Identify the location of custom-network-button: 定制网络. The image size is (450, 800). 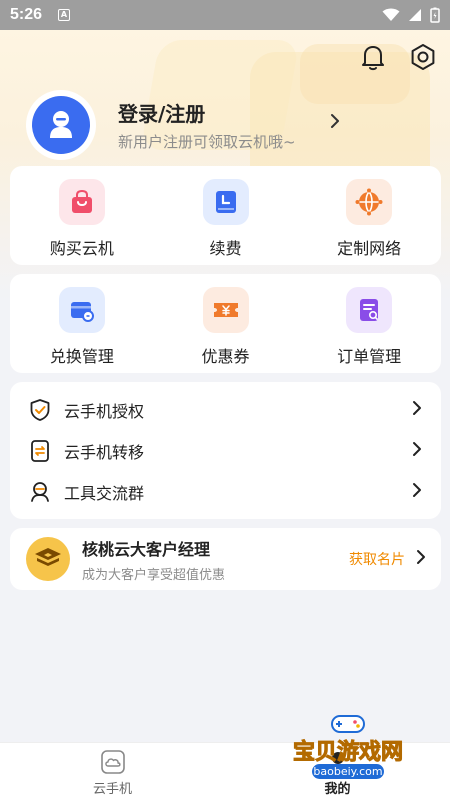
(369, 215).